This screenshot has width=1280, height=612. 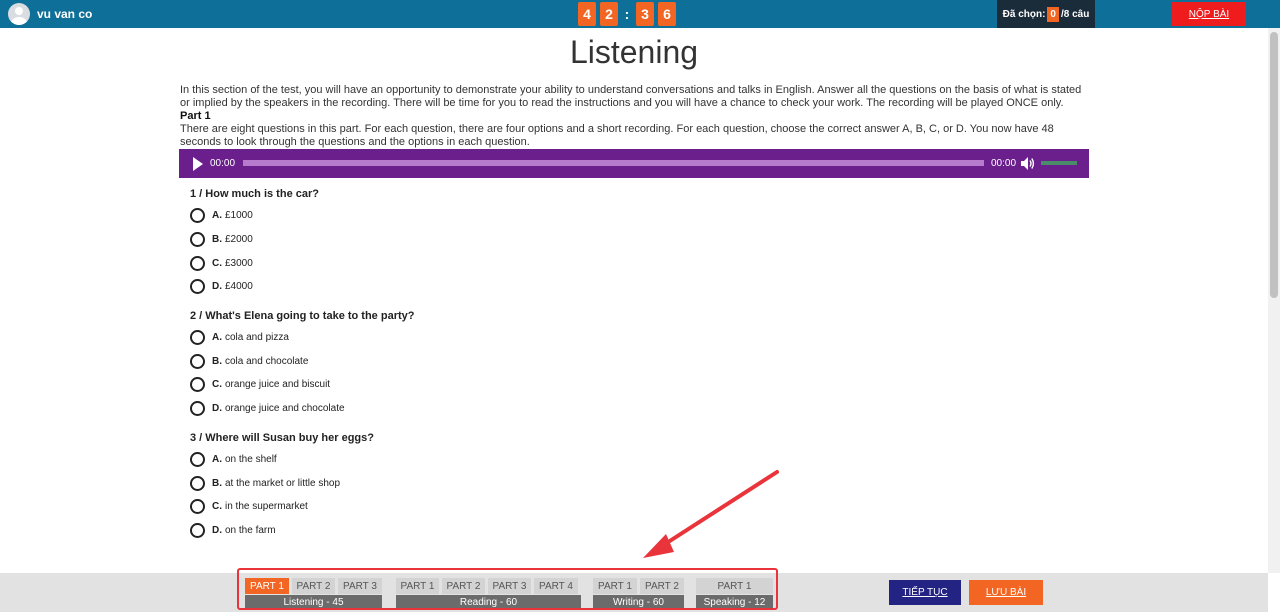 I want to click on user-info: vu van co, so click(x=50, y=14).